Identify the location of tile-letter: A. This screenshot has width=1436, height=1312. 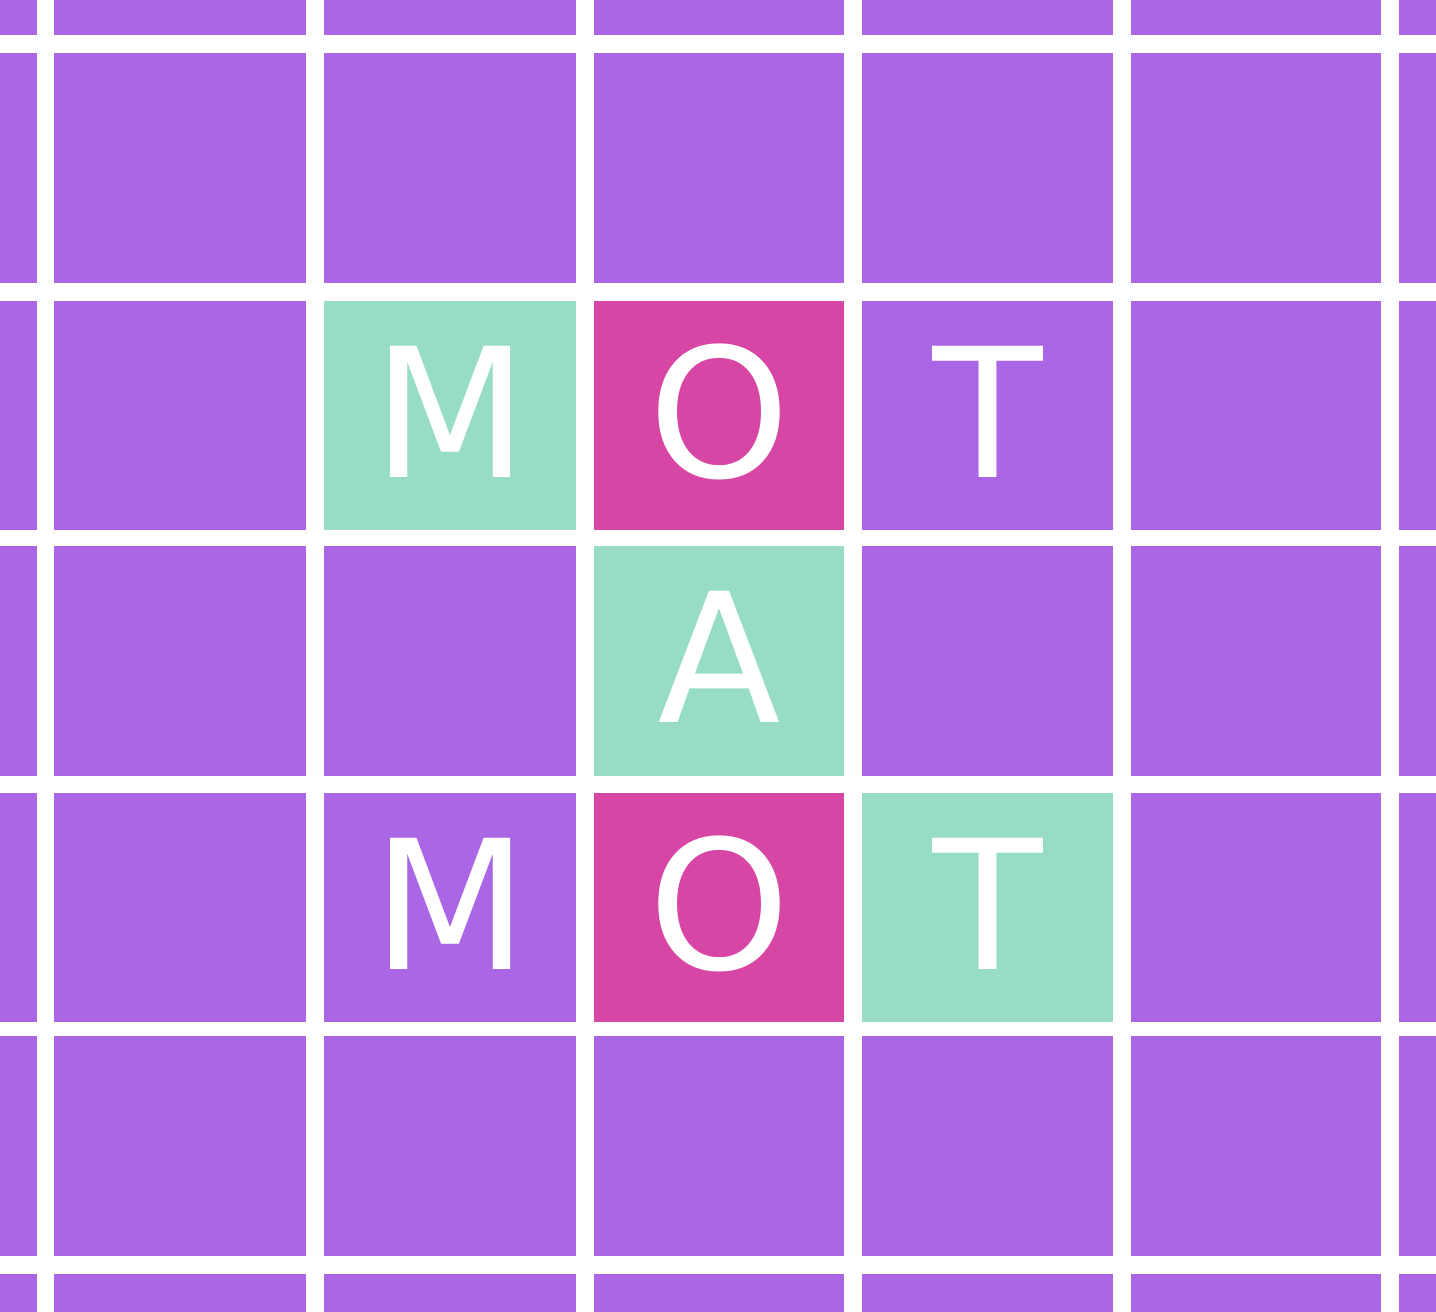
(719, 660).